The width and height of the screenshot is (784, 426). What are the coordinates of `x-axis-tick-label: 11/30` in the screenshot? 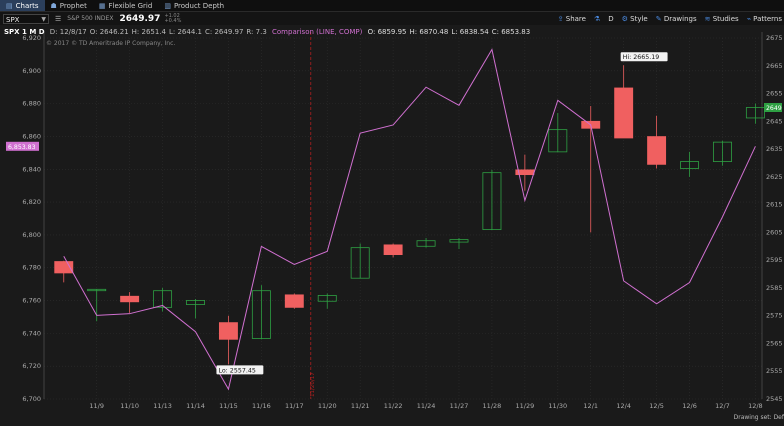 It's located at (557, 406).